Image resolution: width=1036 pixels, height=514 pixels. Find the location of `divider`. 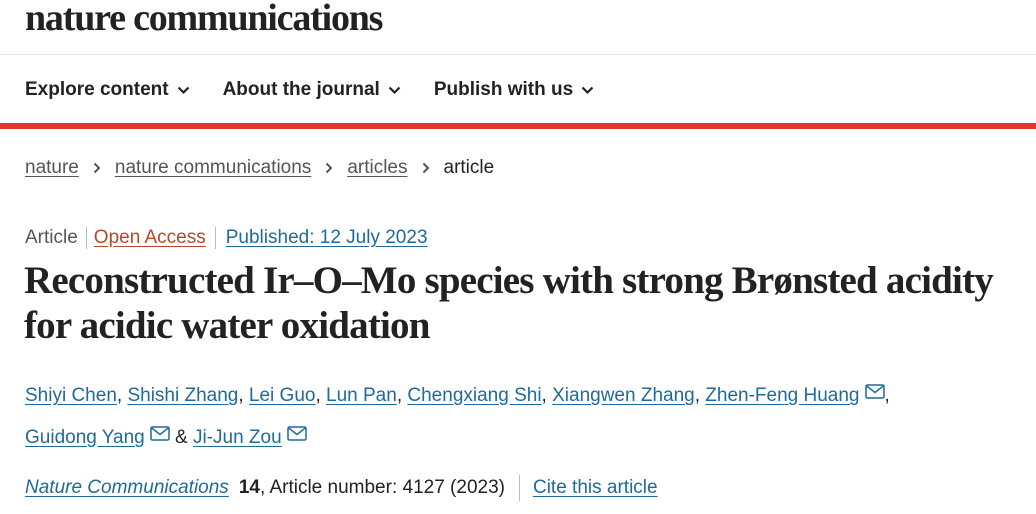

divider is located at coordinates (519, 488).